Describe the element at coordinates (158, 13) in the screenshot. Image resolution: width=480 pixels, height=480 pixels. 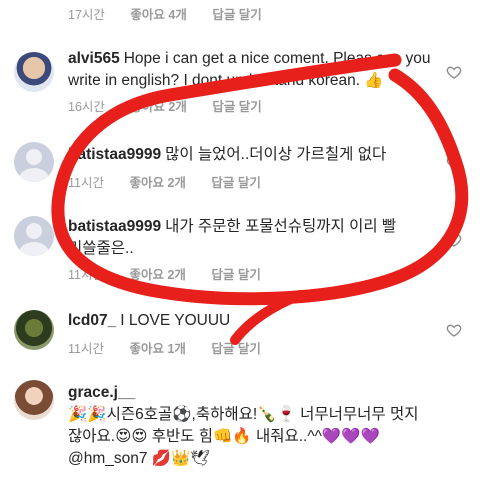
I see `likes-count: 좋아요 4개` at that location.